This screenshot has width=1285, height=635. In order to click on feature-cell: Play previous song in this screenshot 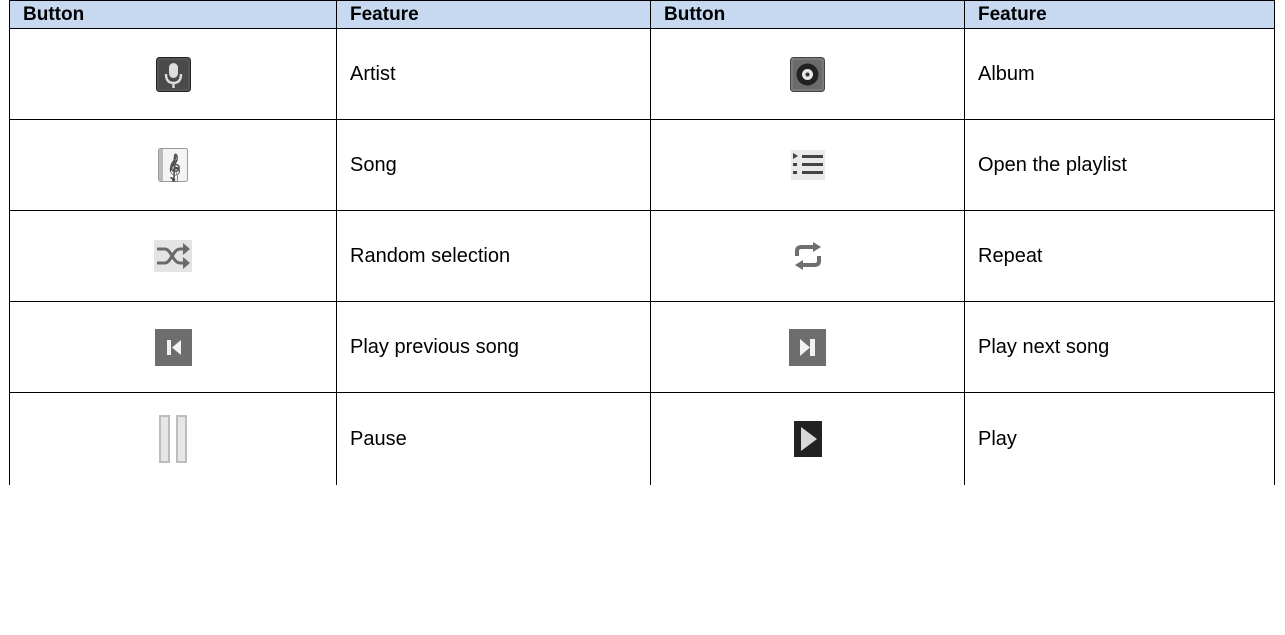, I will do `click(493, 347)`.